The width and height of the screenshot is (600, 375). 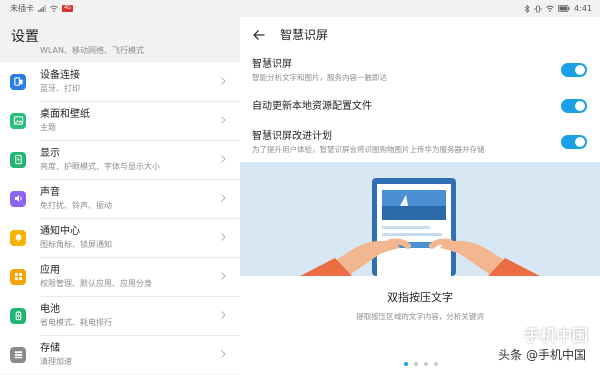 What do you see at coordinates (120, 159) in the screenshot?
I see `menu-item-display: 显示 亮度、护眼模式、字体与显示大小` at bounding box center [120, 159].